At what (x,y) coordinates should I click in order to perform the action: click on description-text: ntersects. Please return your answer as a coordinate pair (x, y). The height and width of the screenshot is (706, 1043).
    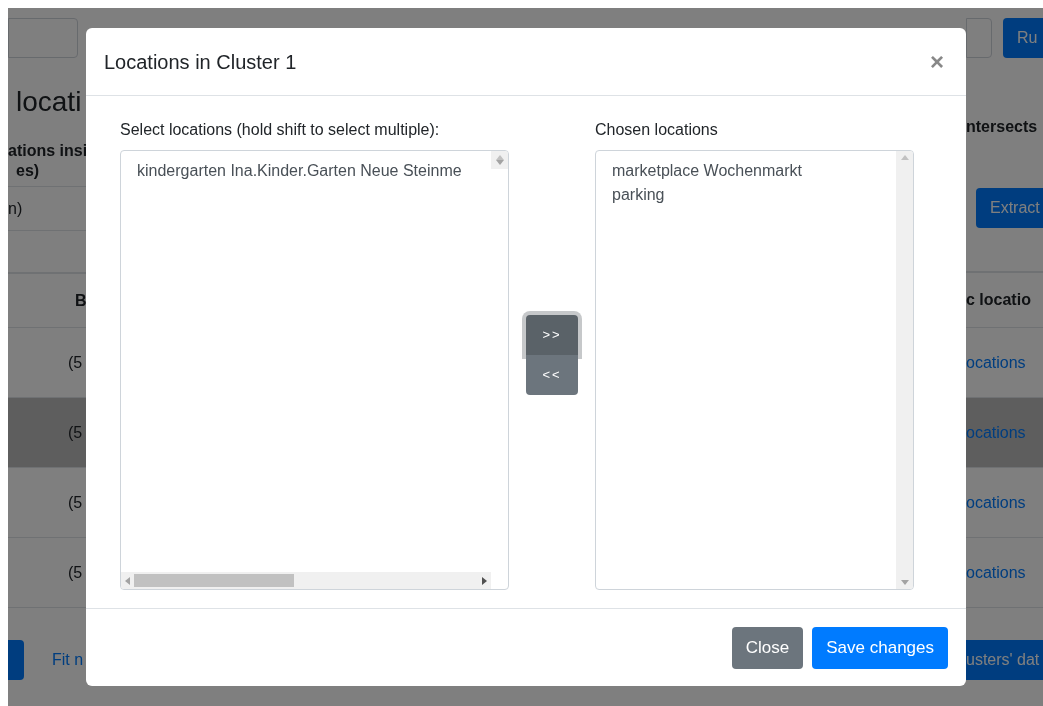
    Looking at the image, I should click on (1002, 127).